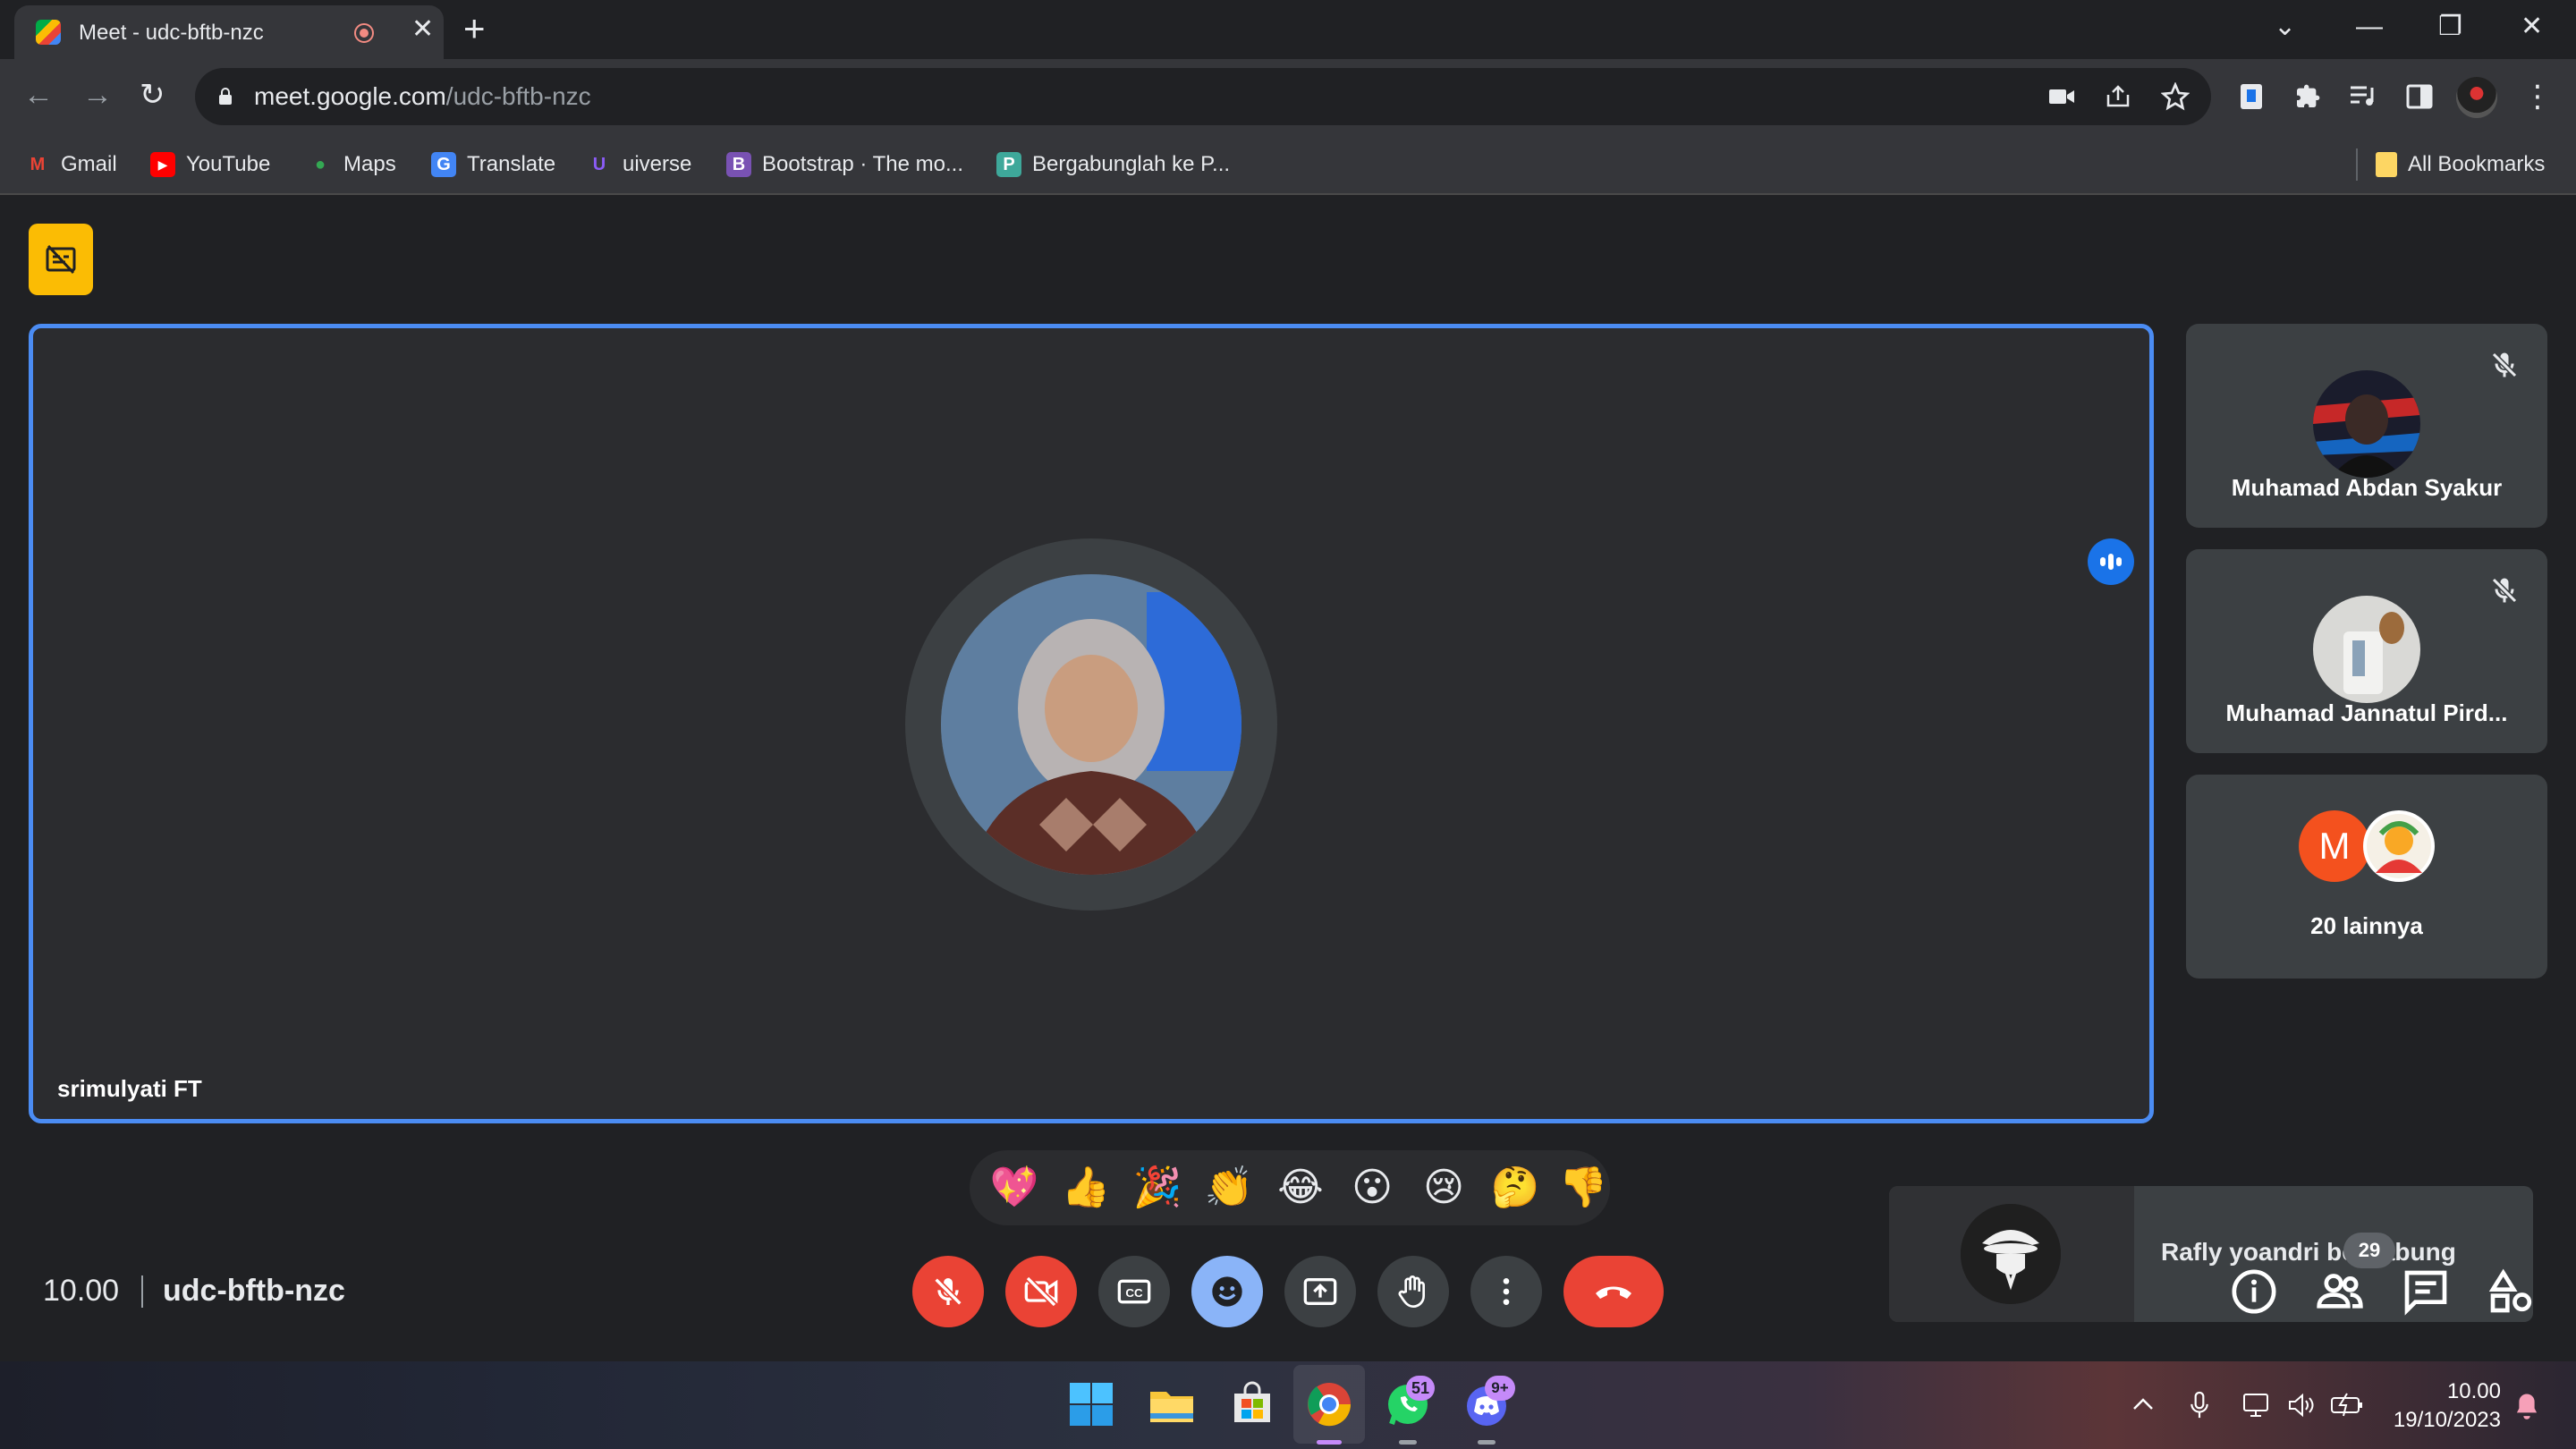 This screenshot has width=2576, height=1449. What do you see at coordinates (1008, 164) in the screenshot?
I see `page-icon: P` at bounding box center [1008, 164].